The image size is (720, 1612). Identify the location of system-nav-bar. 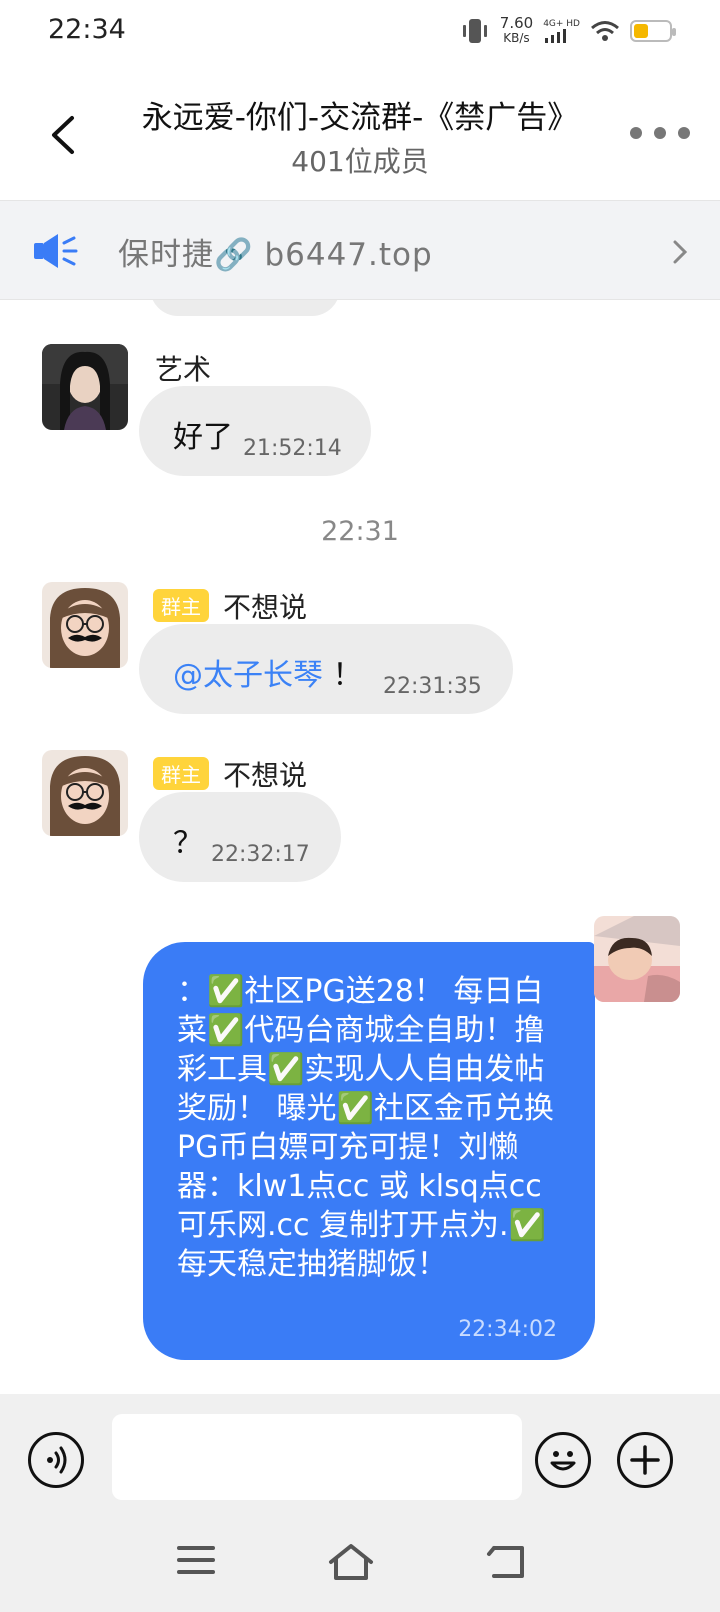
(360, 1563).